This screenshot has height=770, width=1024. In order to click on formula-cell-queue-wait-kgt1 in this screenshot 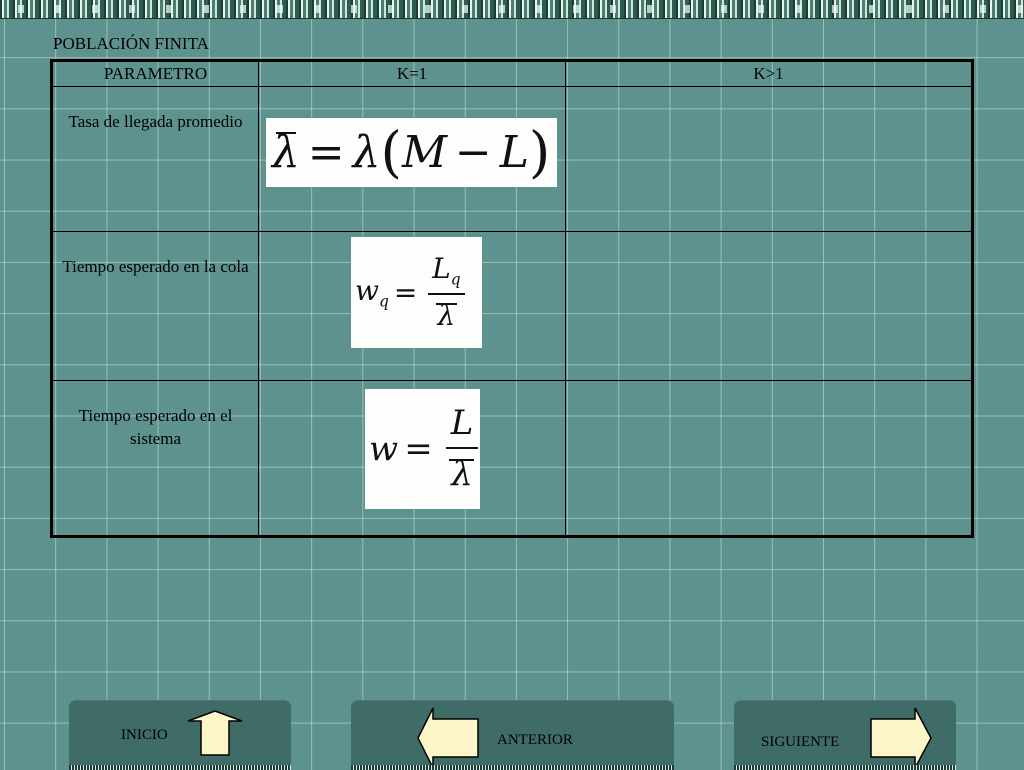, I will do `click(769, 306)`.